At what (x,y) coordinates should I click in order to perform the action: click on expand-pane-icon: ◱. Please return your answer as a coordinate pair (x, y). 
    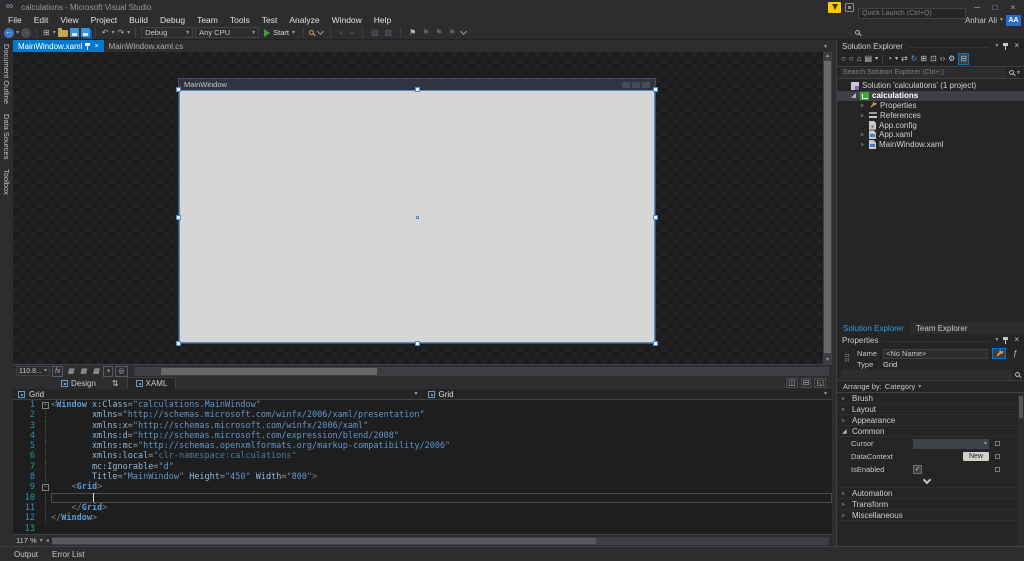
    Looking at the image, I should click on (820, 383).